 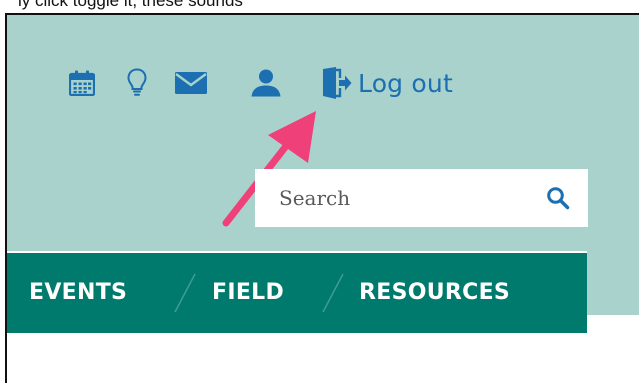 What do you see at coordinates (434, 293) in the screenshot?
I see `nav-item-resources: RESOURCES` at bounding box center [434, 293].